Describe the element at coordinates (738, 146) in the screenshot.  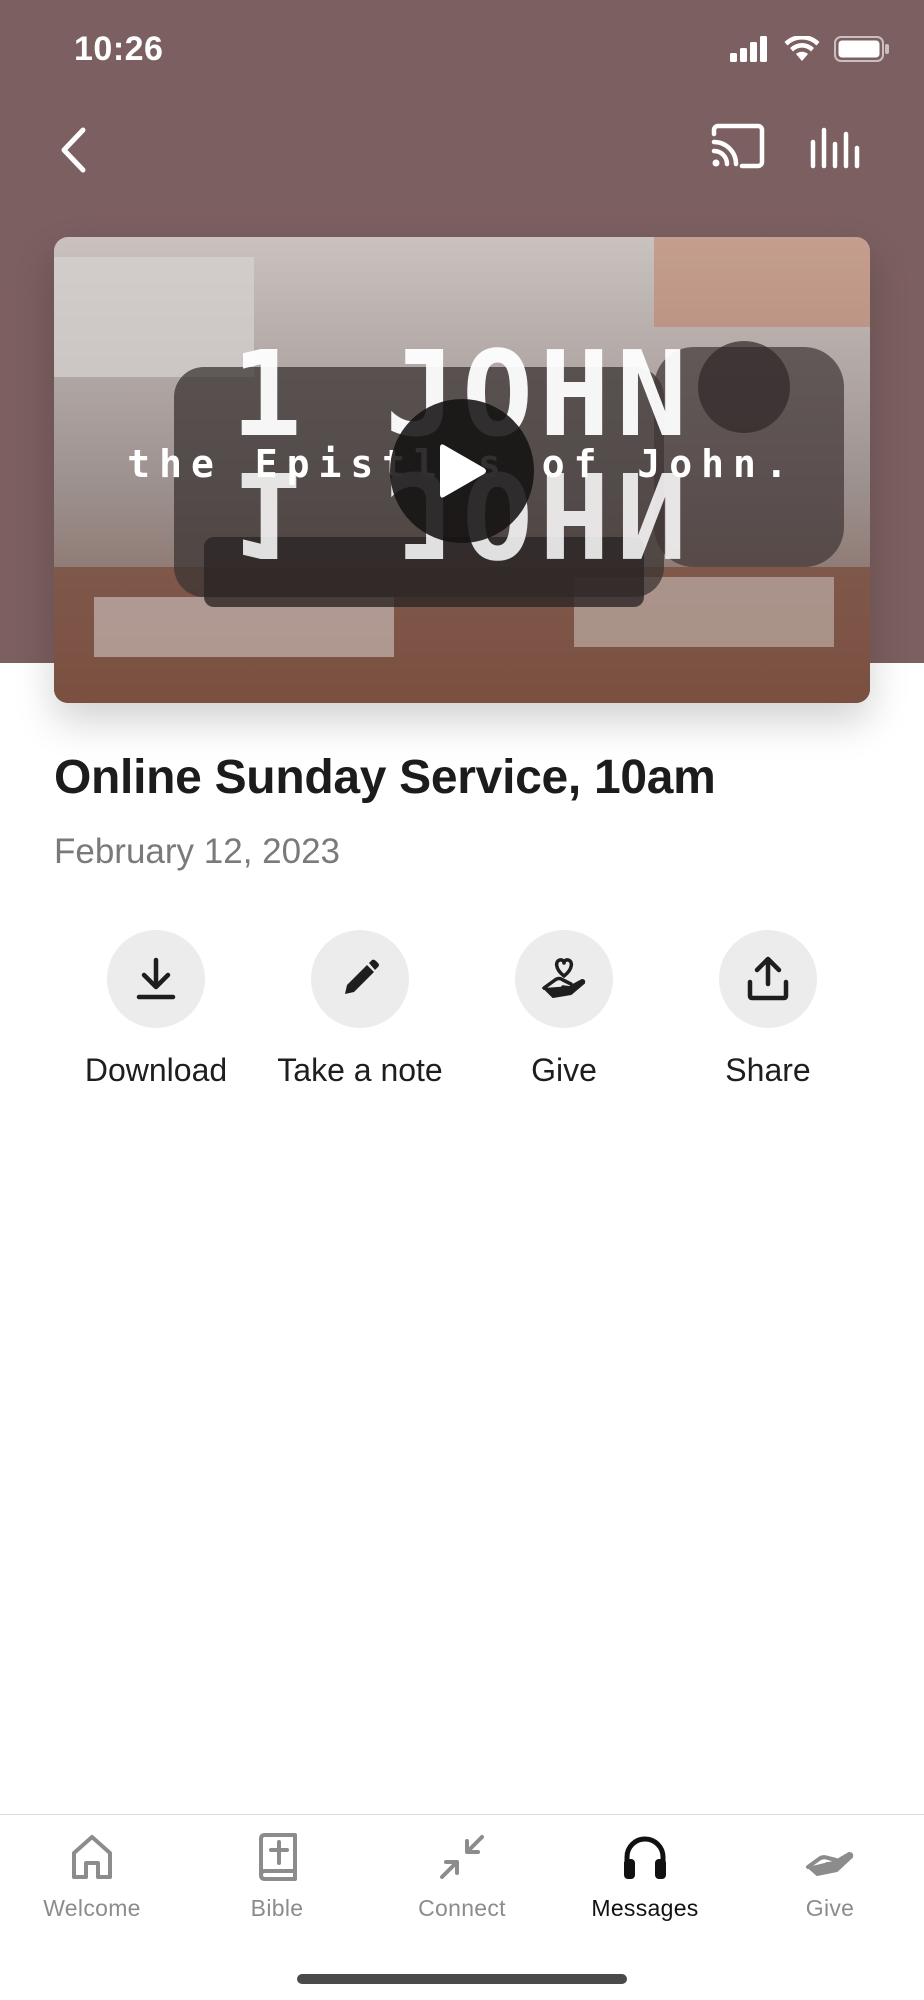
I see `cast-icon` at that location.